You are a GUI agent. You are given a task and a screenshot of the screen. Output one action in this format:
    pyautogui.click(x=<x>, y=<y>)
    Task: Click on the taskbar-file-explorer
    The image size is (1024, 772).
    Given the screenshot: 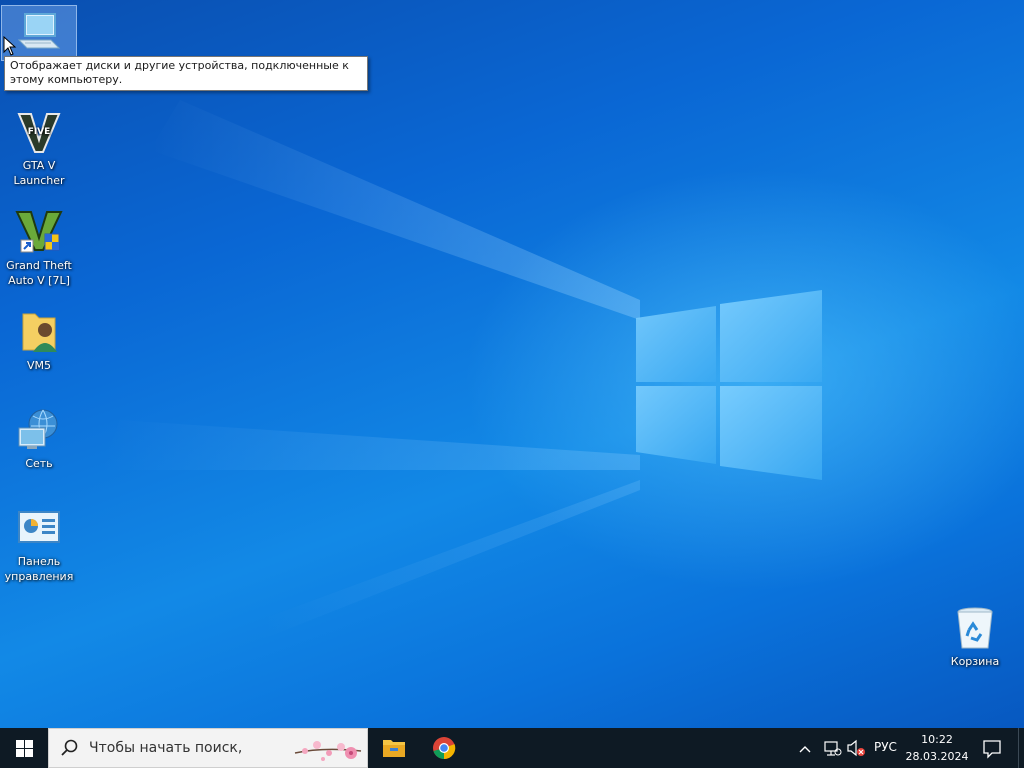 What is the action you would take?
    pyautogui.click(x=394, y=748)
    